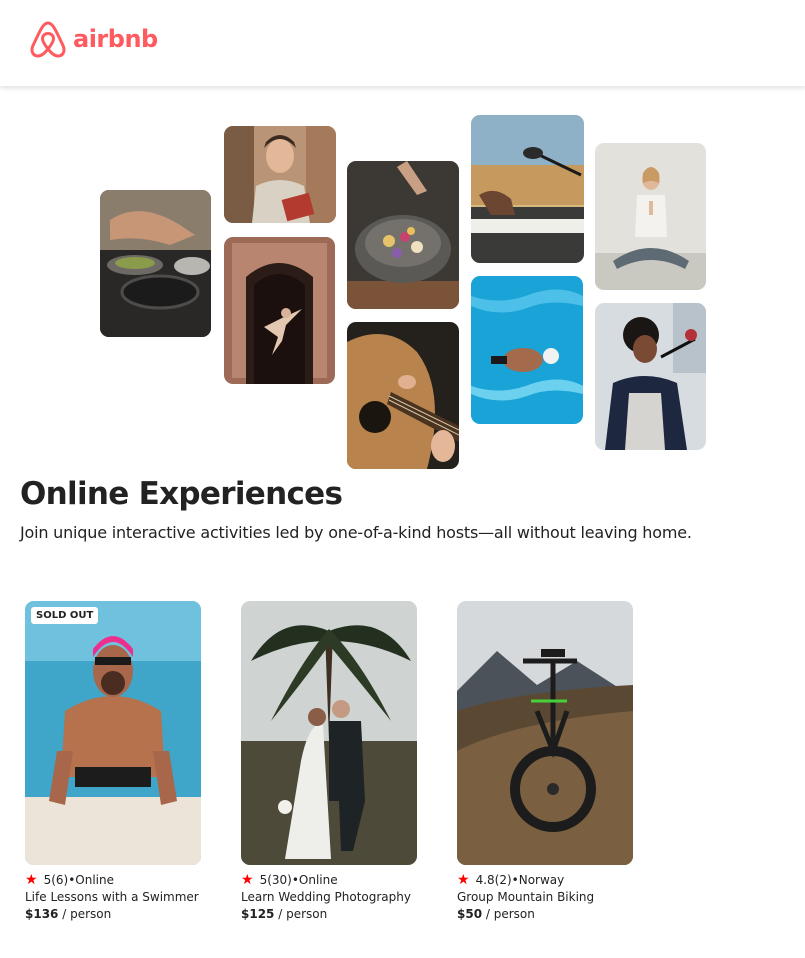 Image resolution: width=805 pixels, height=958 pixels. I want to click on review-count: (6), so click(60, 880).